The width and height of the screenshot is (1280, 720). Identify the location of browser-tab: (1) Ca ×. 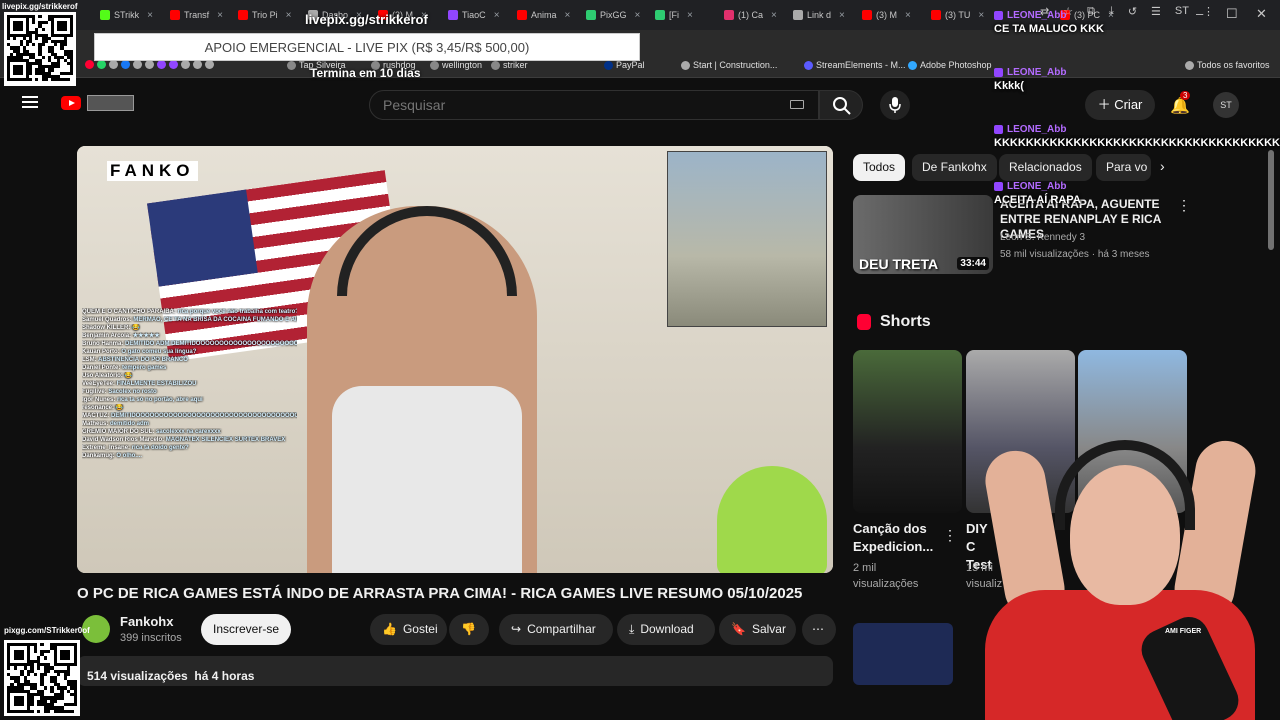
(750, 15).